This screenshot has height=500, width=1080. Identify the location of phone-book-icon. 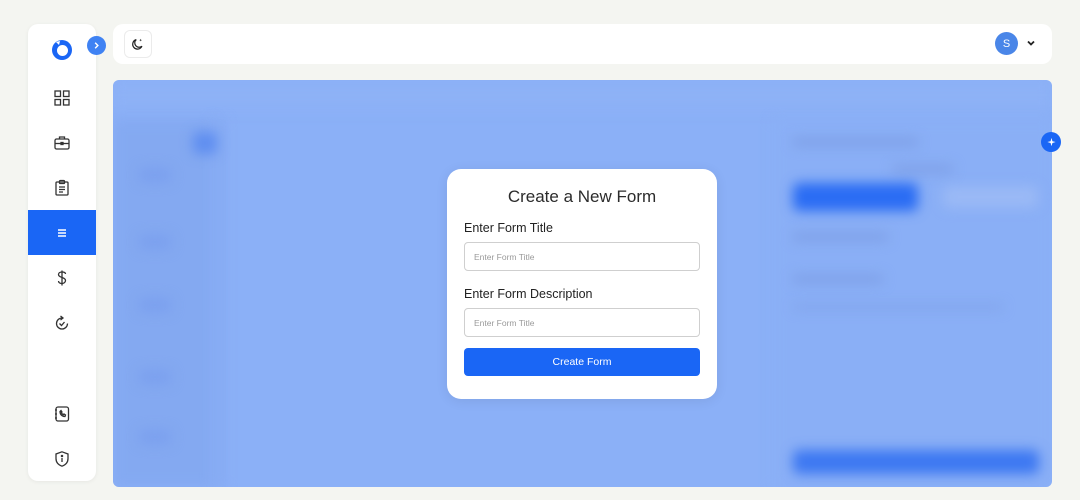
(62, 413).